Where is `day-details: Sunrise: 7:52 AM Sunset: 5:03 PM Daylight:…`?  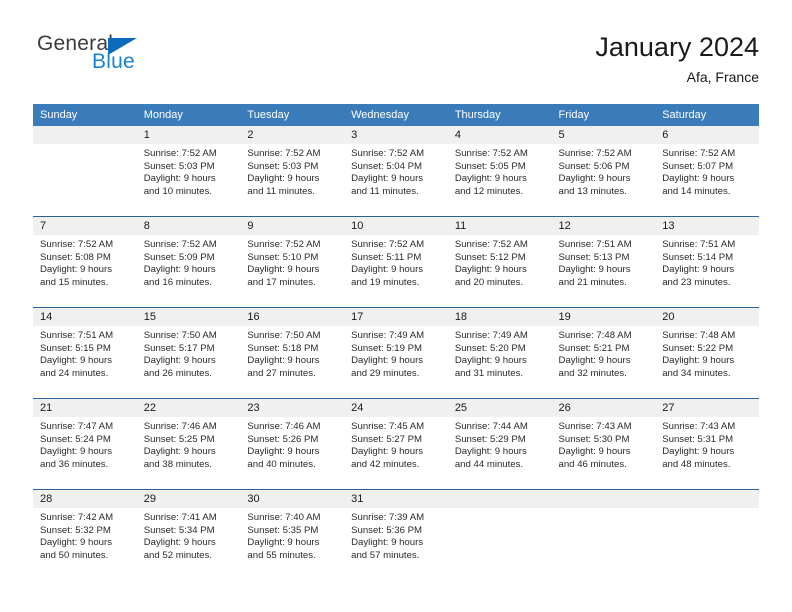 day-details: Sunrise: 7:52 AM Sunset: 5:03 PM Daylight:… is located at coordinates (292, 171).